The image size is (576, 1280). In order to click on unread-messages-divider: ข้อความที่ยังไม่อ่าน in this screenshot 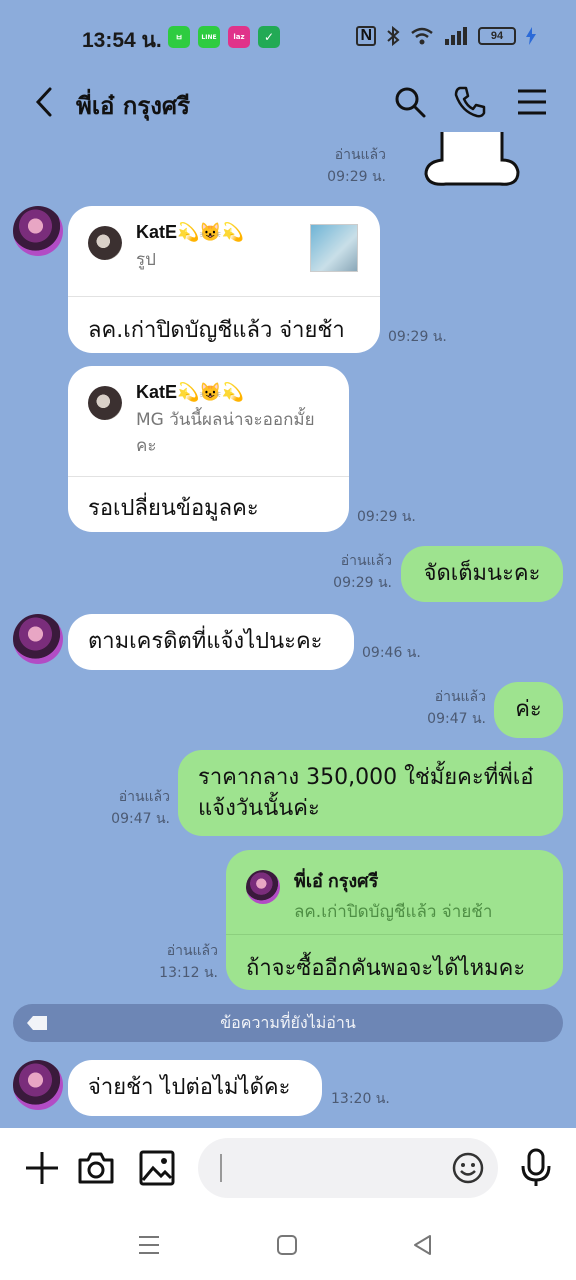, I will do `click(288, 1023)`.